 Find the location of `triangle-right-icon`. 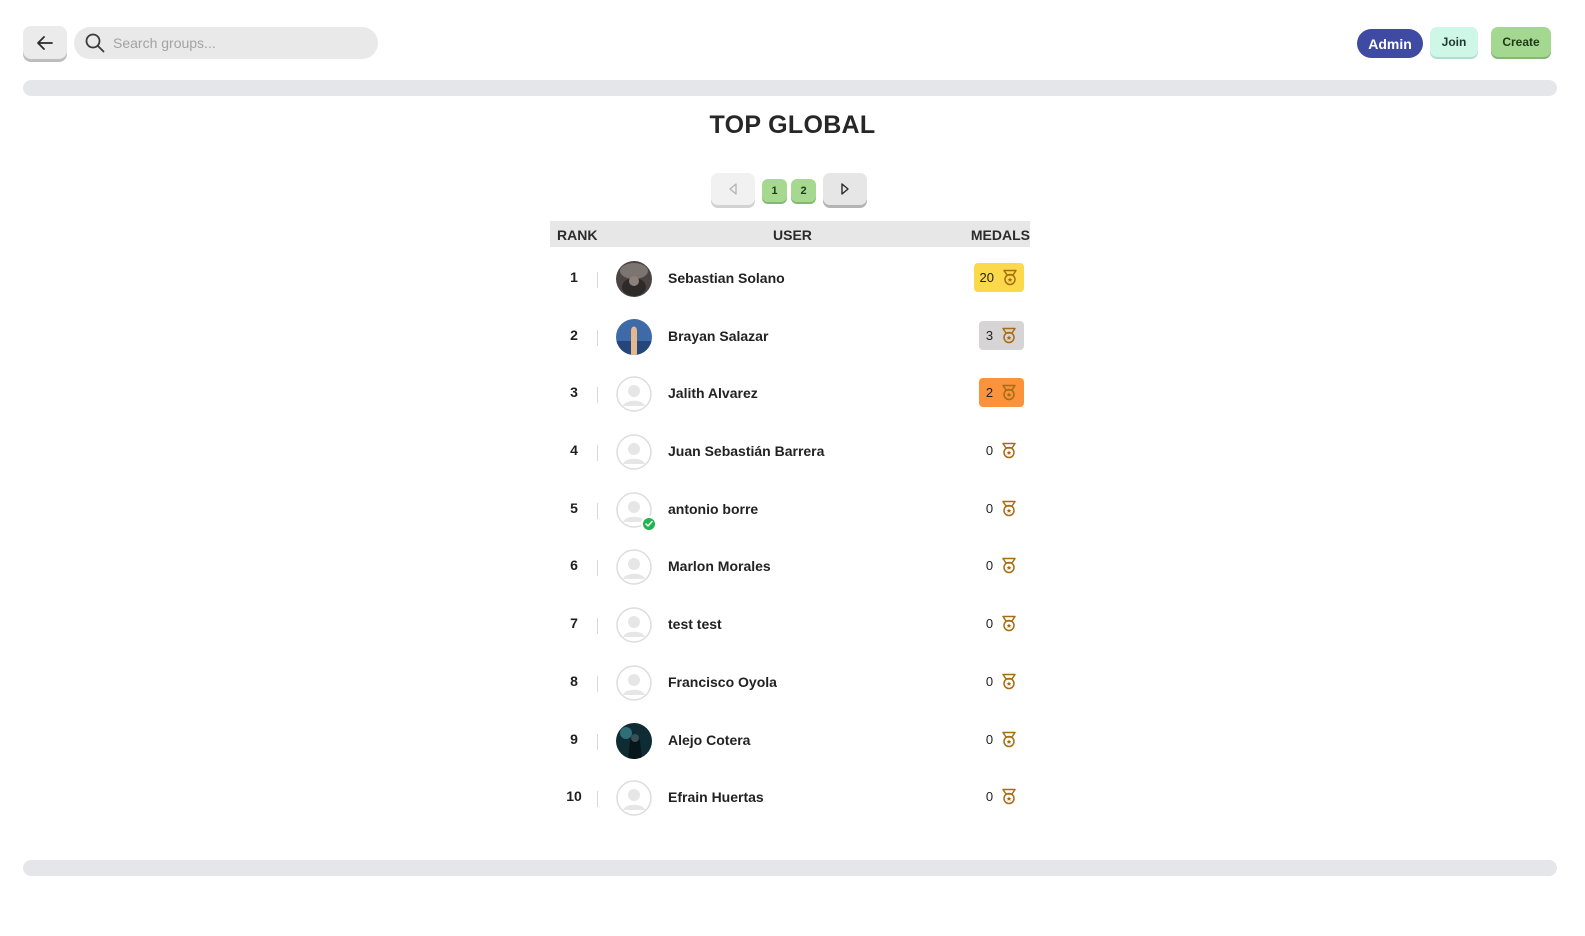

triangle-right-icon is located at coordinates (845, 189).